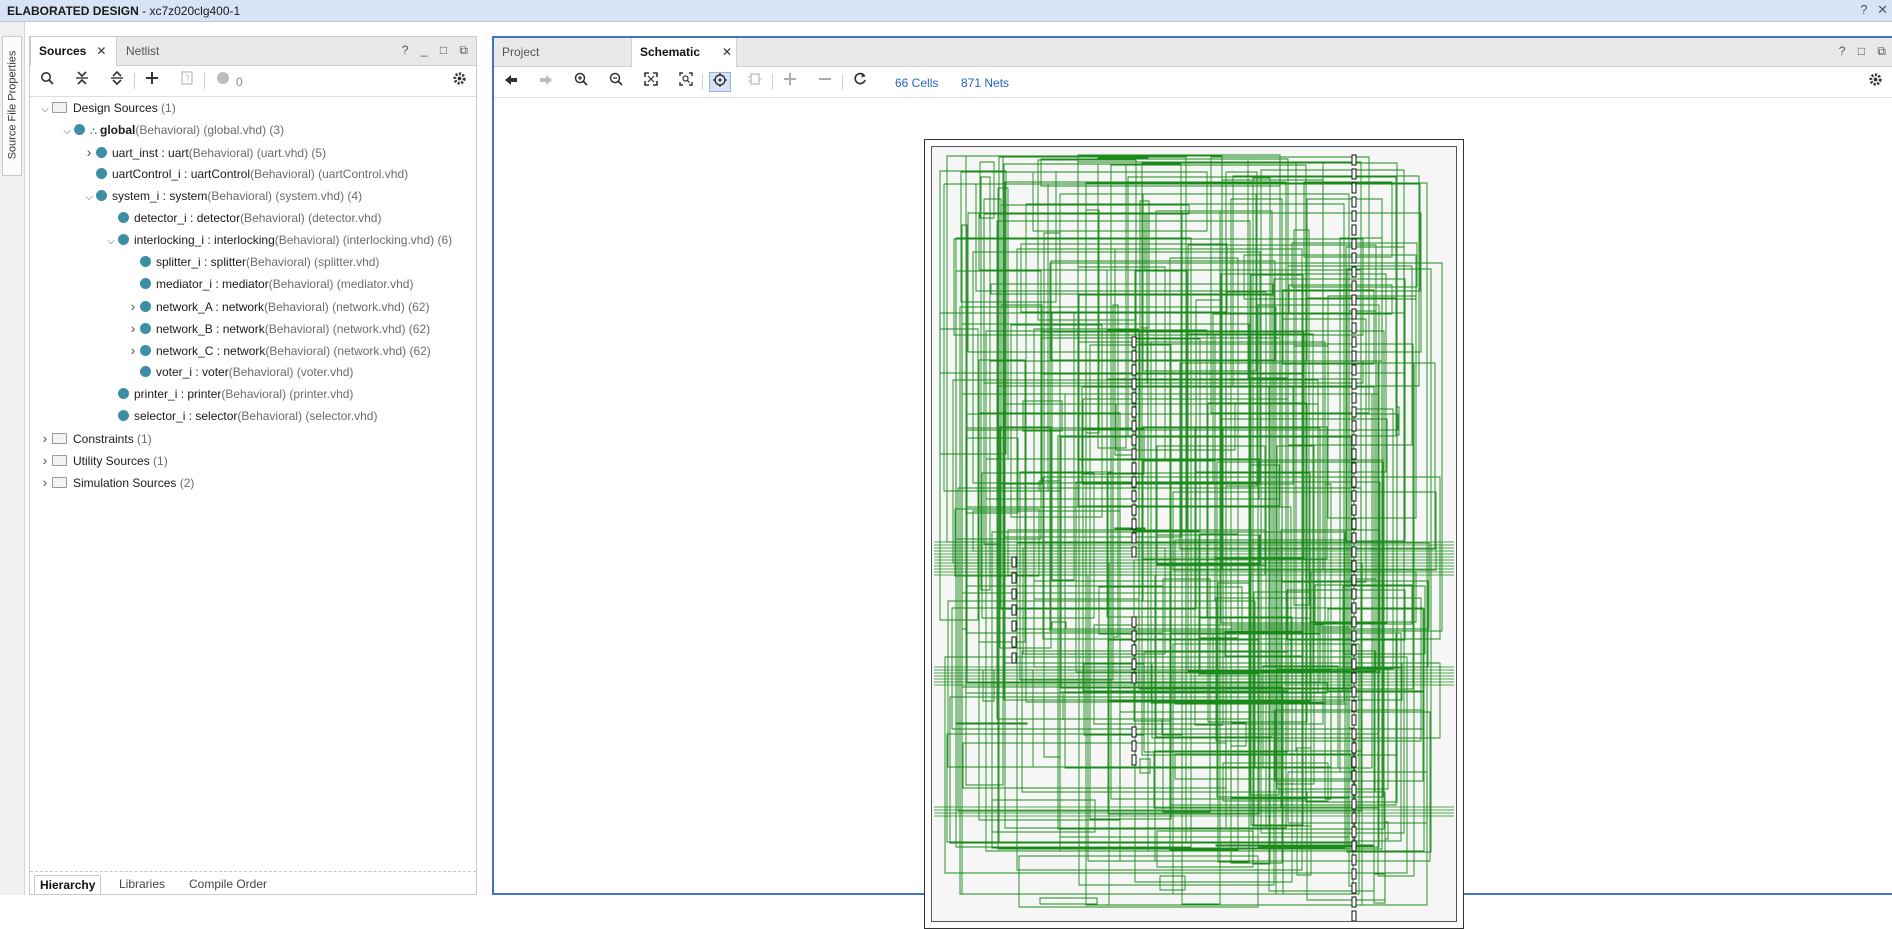 This screenshot has height=929, width=1892. I want to click on tree-module-row: voter_i : voter(Behavioral) (voter.vhd), so click(239, 372).